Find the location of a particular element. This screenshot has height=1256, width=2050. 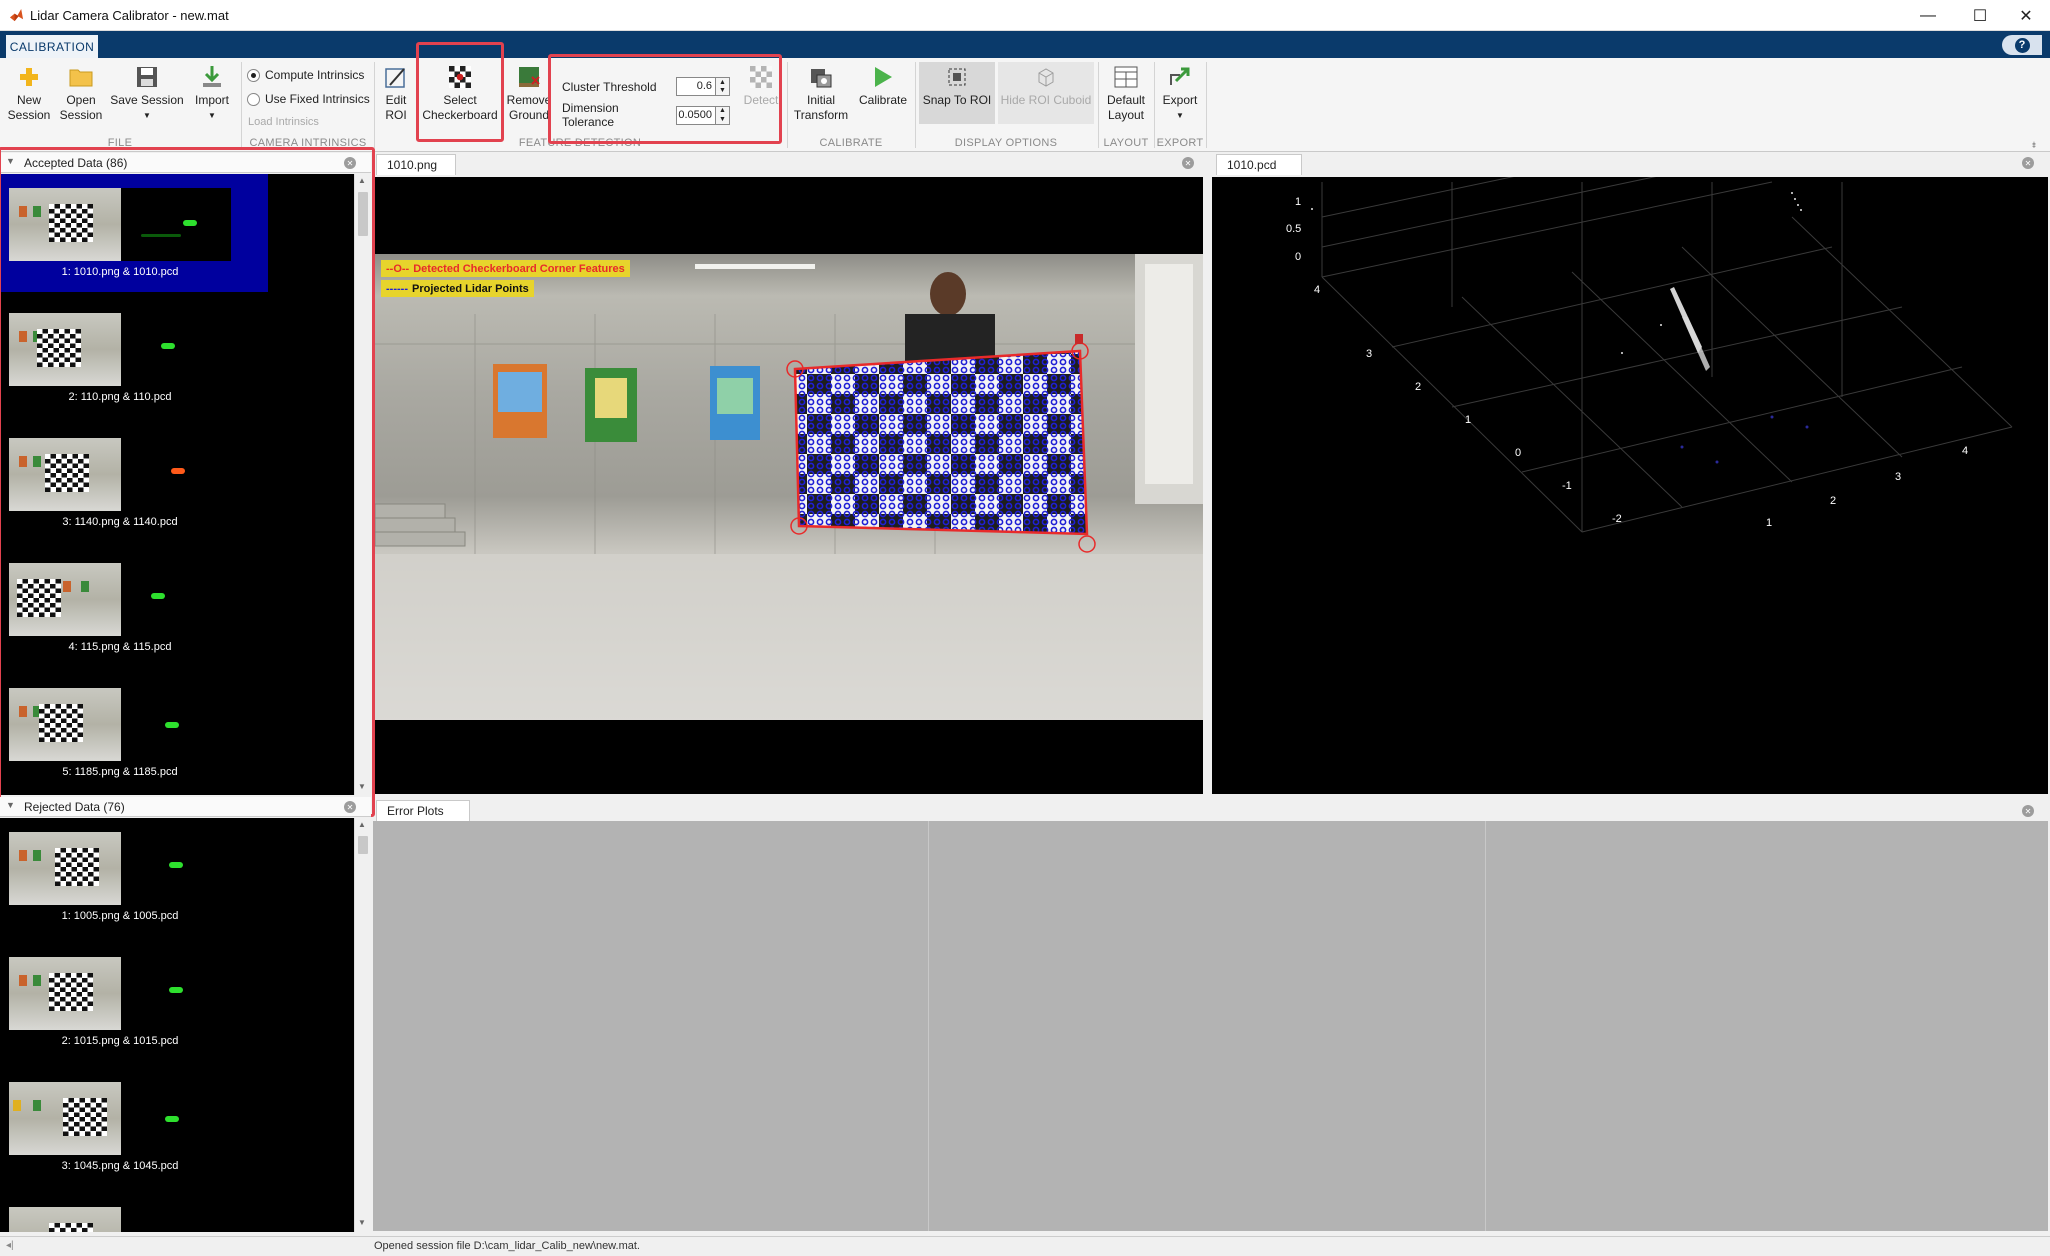

list-item-rejected: 1: 1005.png & 1005.pcd is located at coordinates (134, 877).